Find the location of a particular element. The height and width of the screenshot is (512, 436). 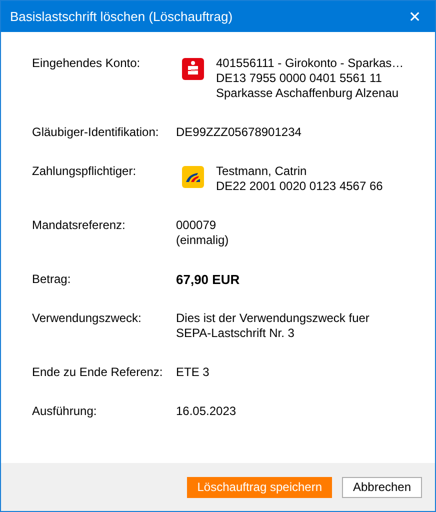

field-label: Ende zu Ende Referenz: is located at coordinates (98, 372).